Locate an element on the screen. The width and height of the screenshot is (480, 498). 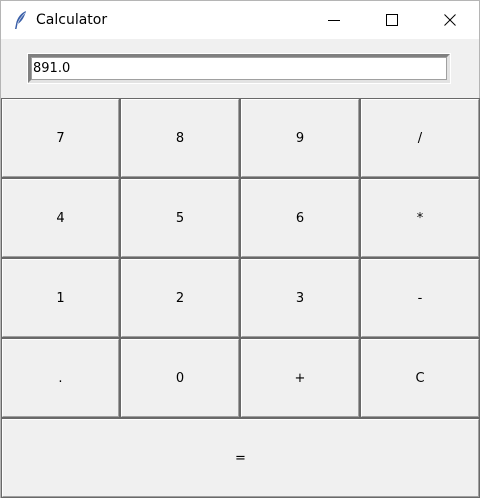
maximize-icon is located at coordinates (392, 20).